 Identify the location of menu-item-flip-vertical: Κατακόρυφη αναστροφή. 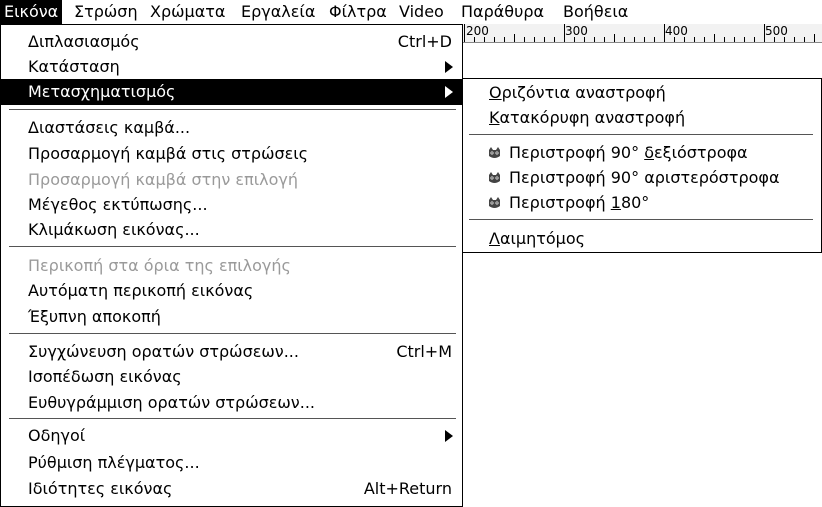
(642, 118).